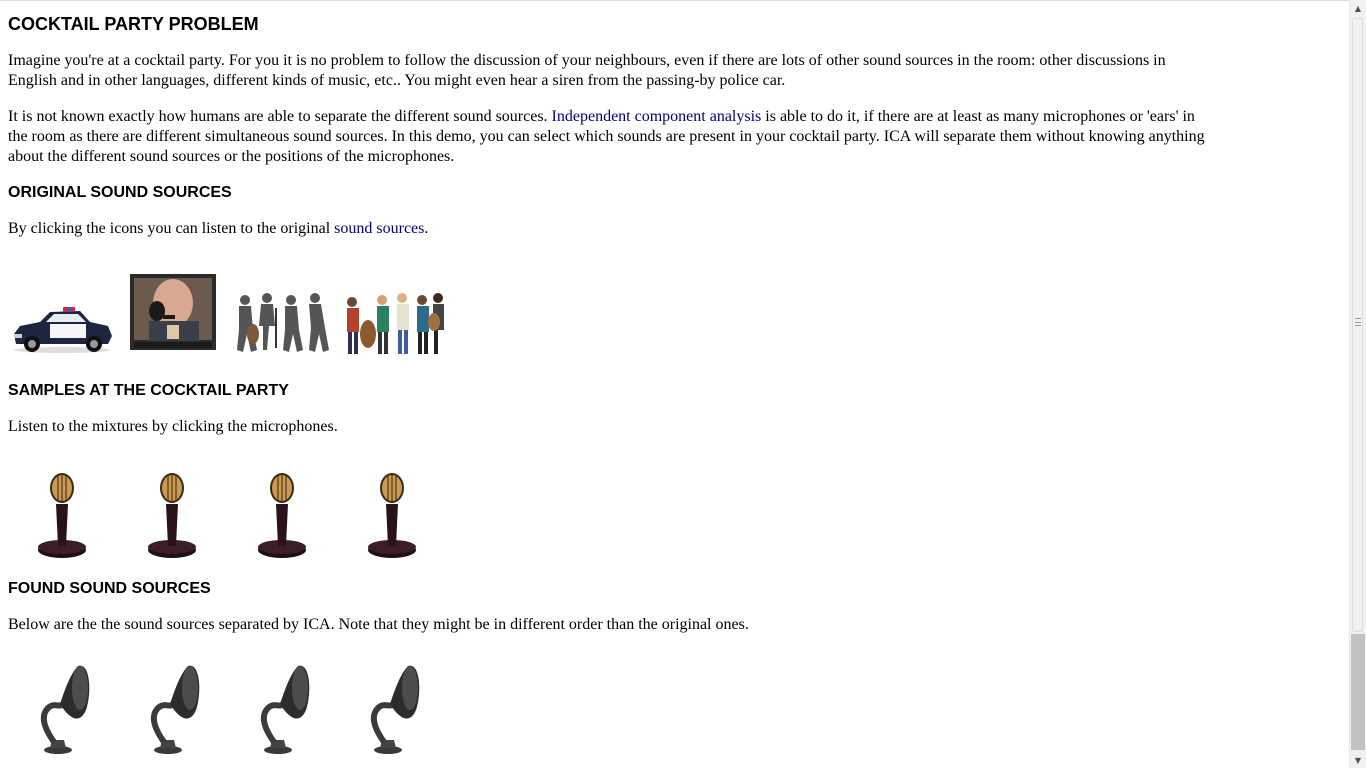 The height and width of the screenshot is (768, 1366). What do you see at coordinates (1358, 8) in the screenshot?
I see `scroll-up-arrow-icon: ▲` at bounding box center [1358, 8].